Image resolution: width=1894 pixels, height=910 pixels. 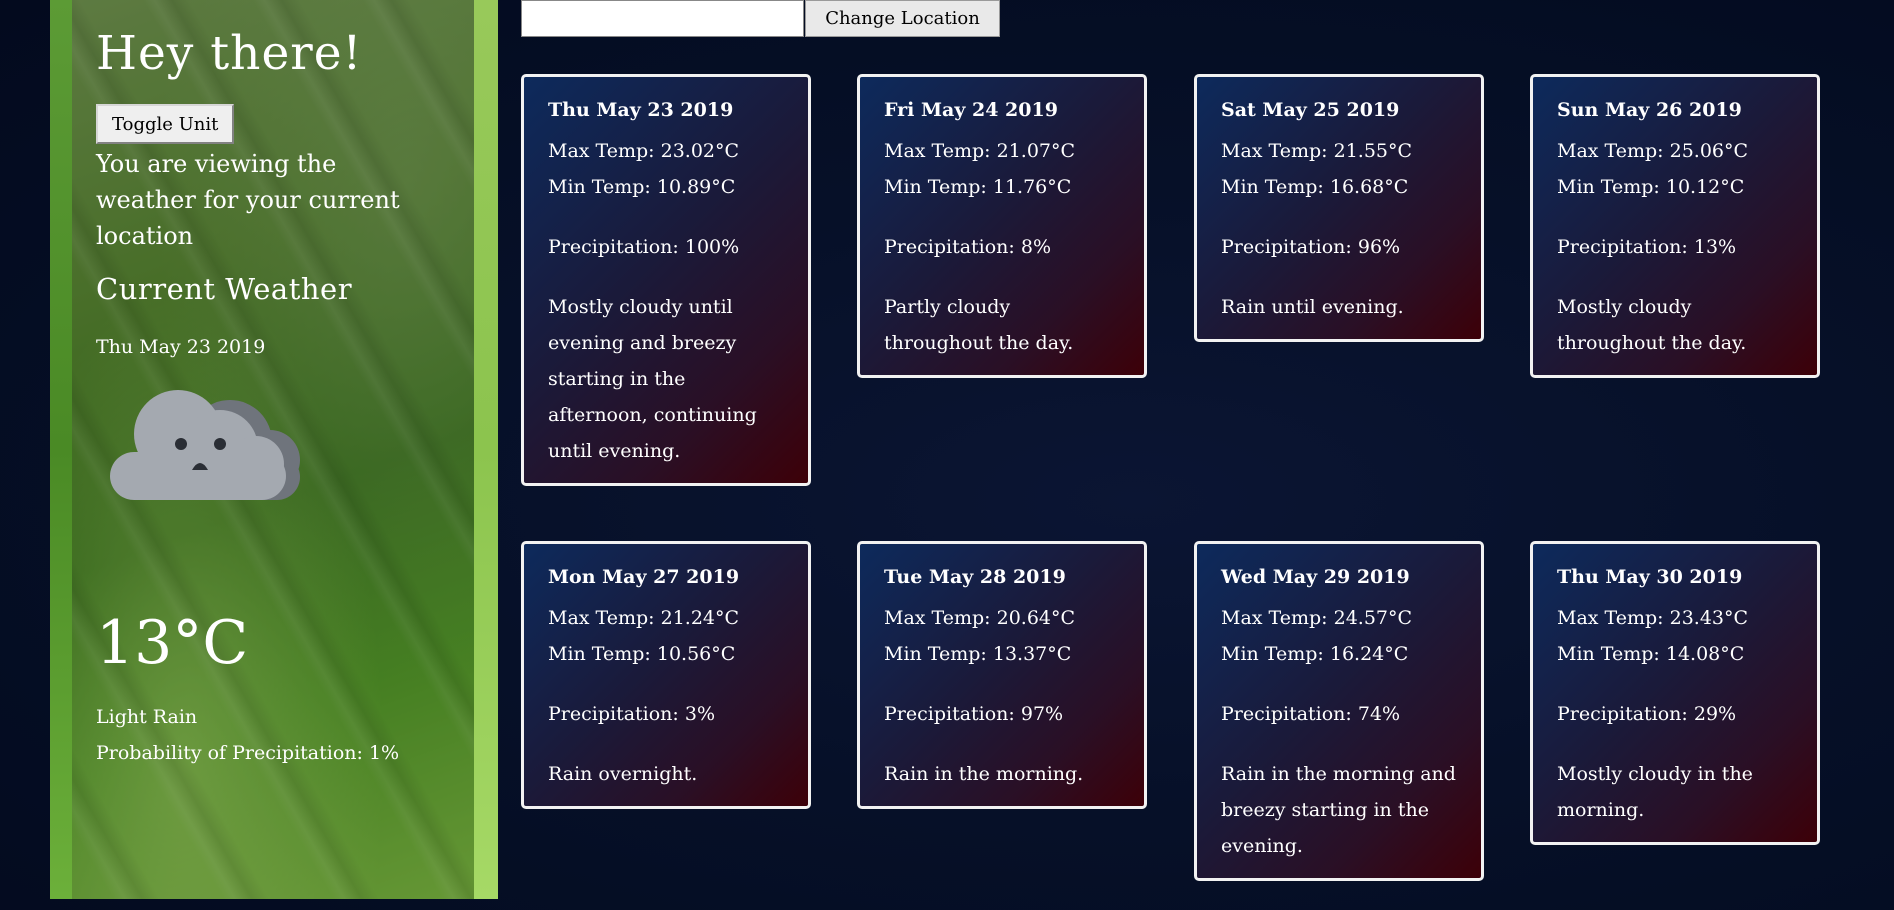 I want to click on forecast-description: Rain in the morning., so click(x=984, y=774).